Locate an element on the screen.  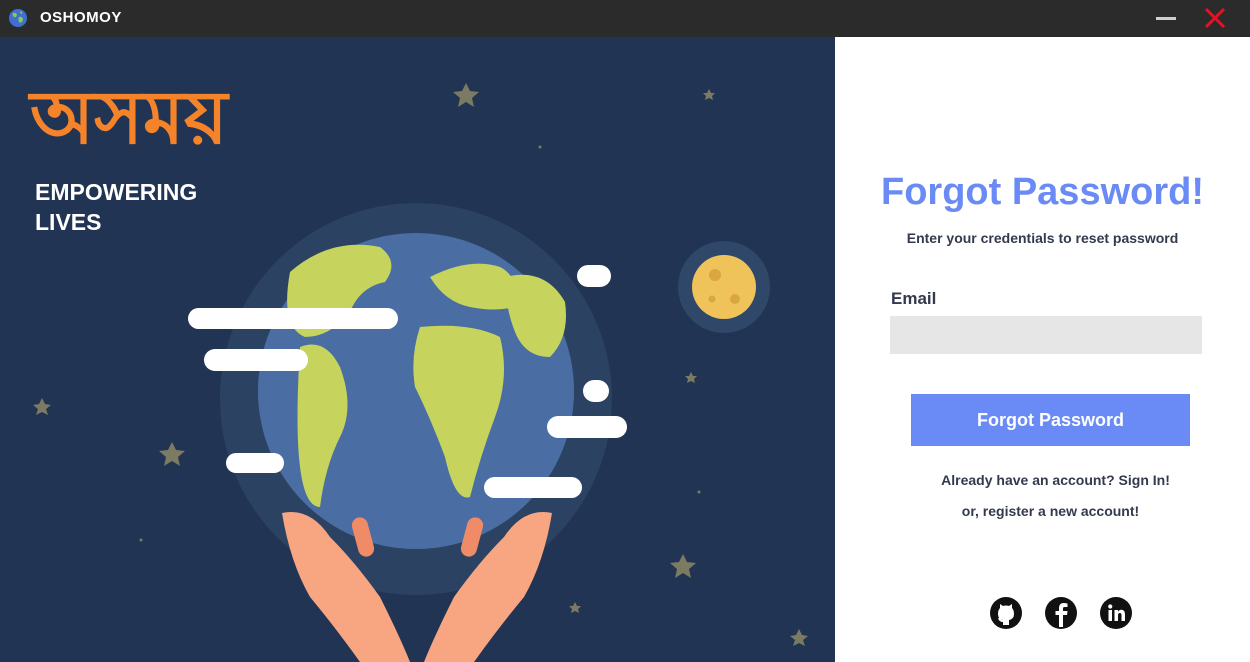
brand-logo-text: অসময় is located at coordinates (129, 118).